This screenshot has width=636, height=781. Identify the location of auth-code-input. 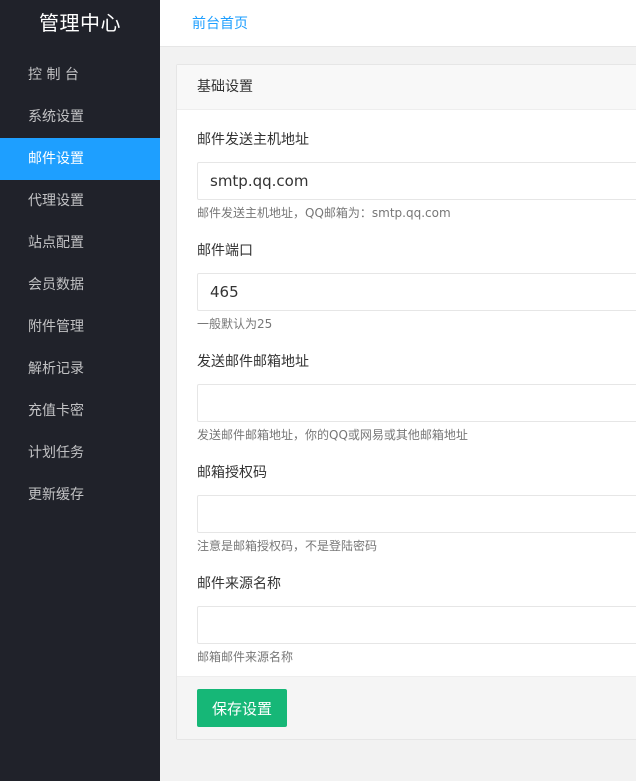
(416, 514).